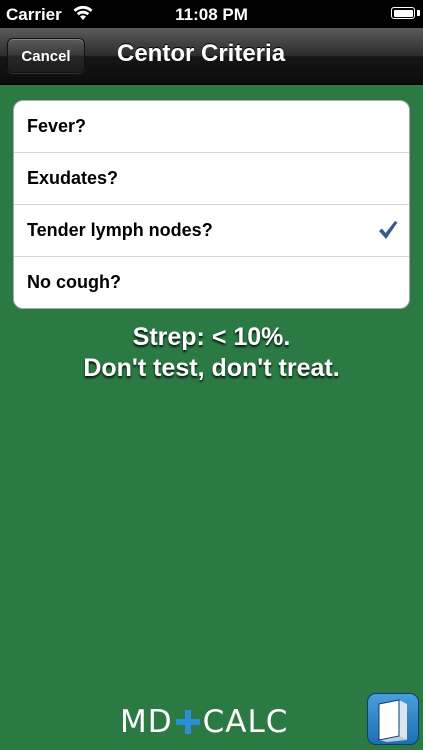  I want to click on criteria-label: Tender lymph nodes?, so click(120, 230).